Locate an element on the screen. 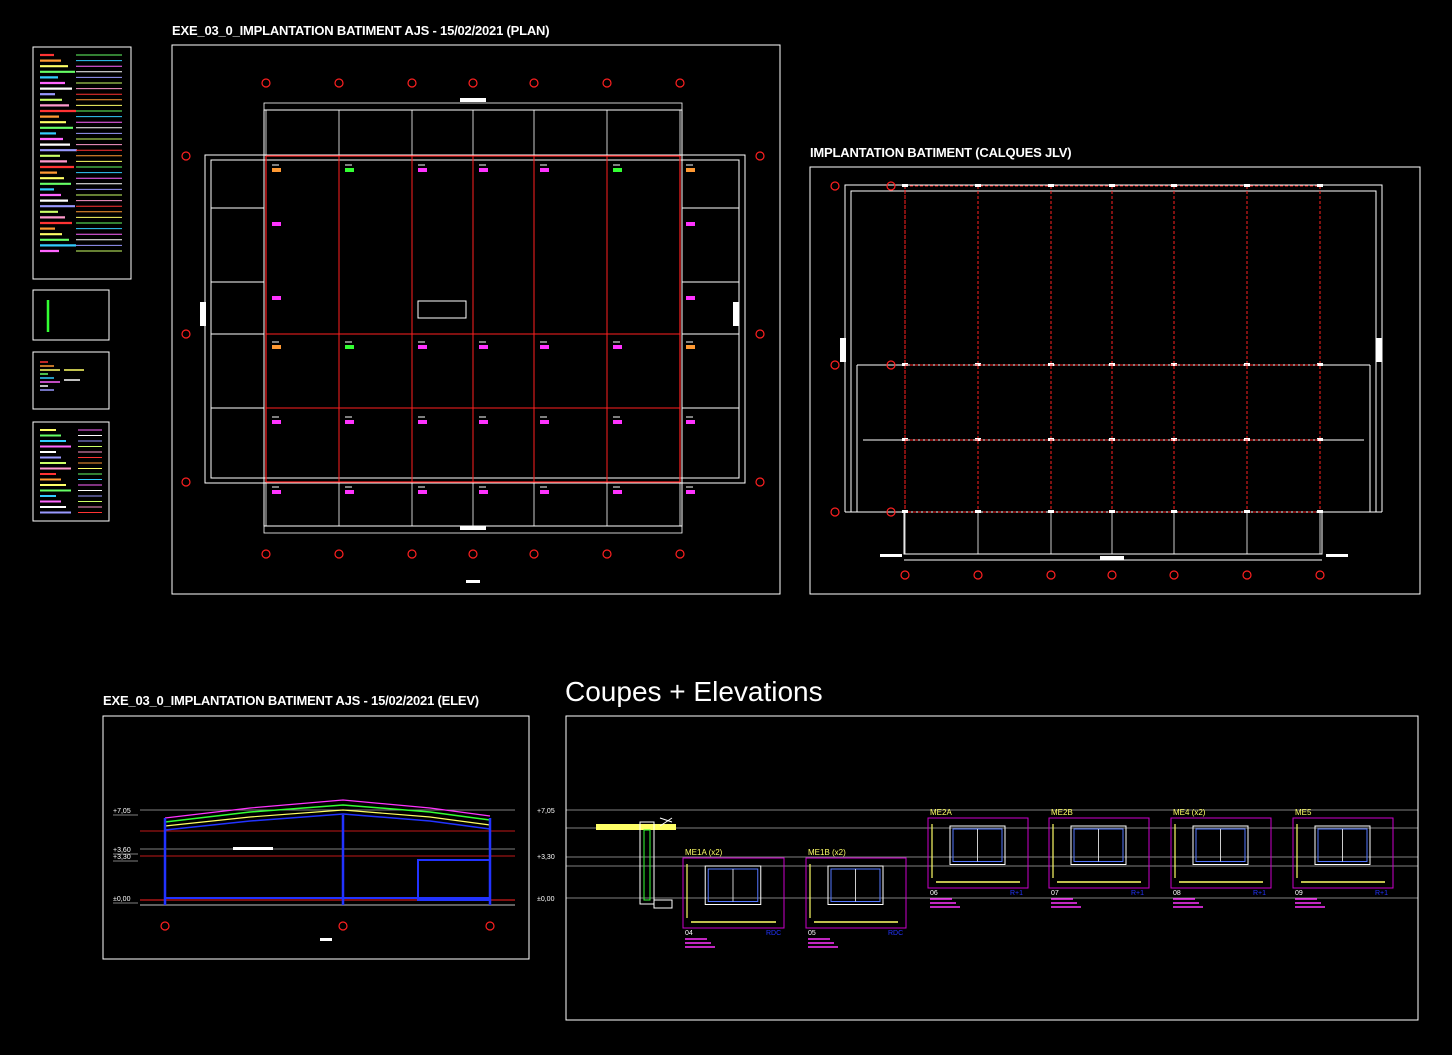 The height and width of the screenshot is (1055, 1452). legend-swatch-lines is located at coordinates (81, 283).